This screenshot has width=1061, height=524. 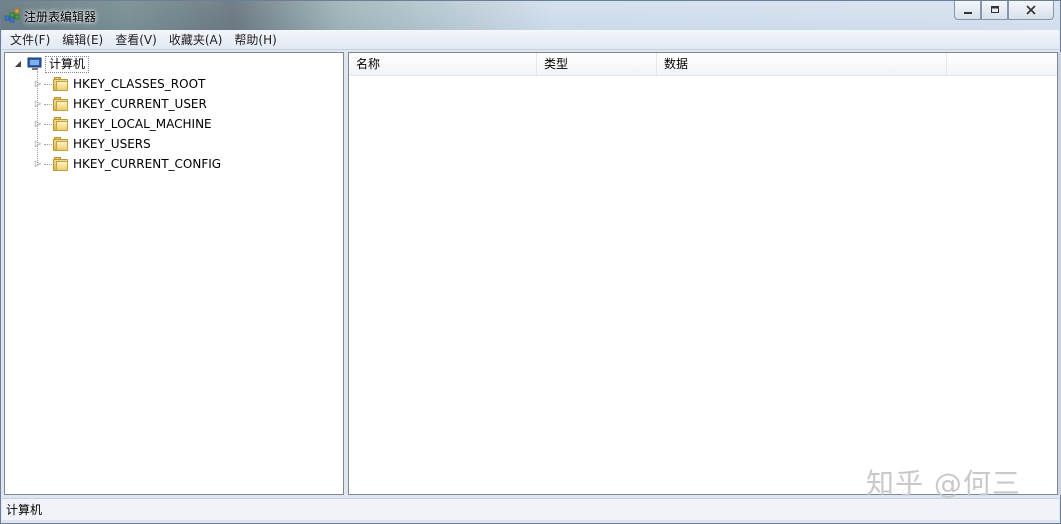 I want to click on registry-editor-icon, so click(x=12, y=15).